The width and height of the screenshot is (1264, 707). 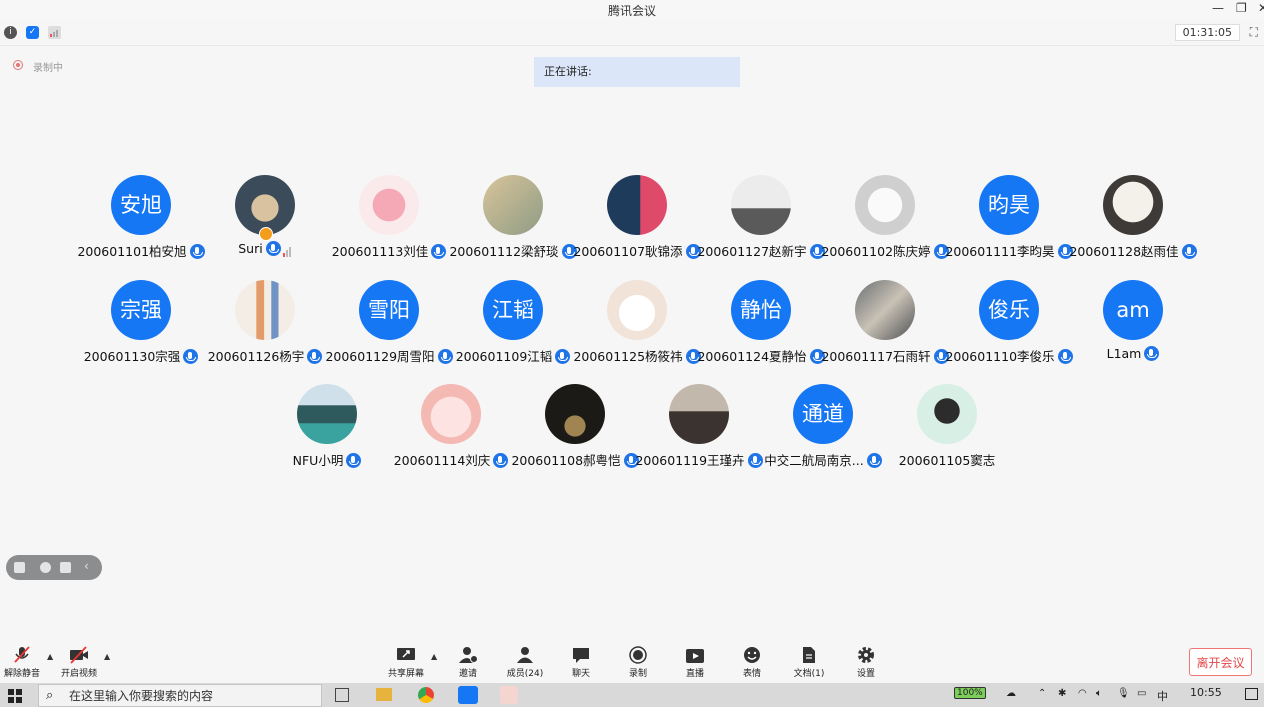 I want to click on avatar: am, so click(x=1133, y=310).